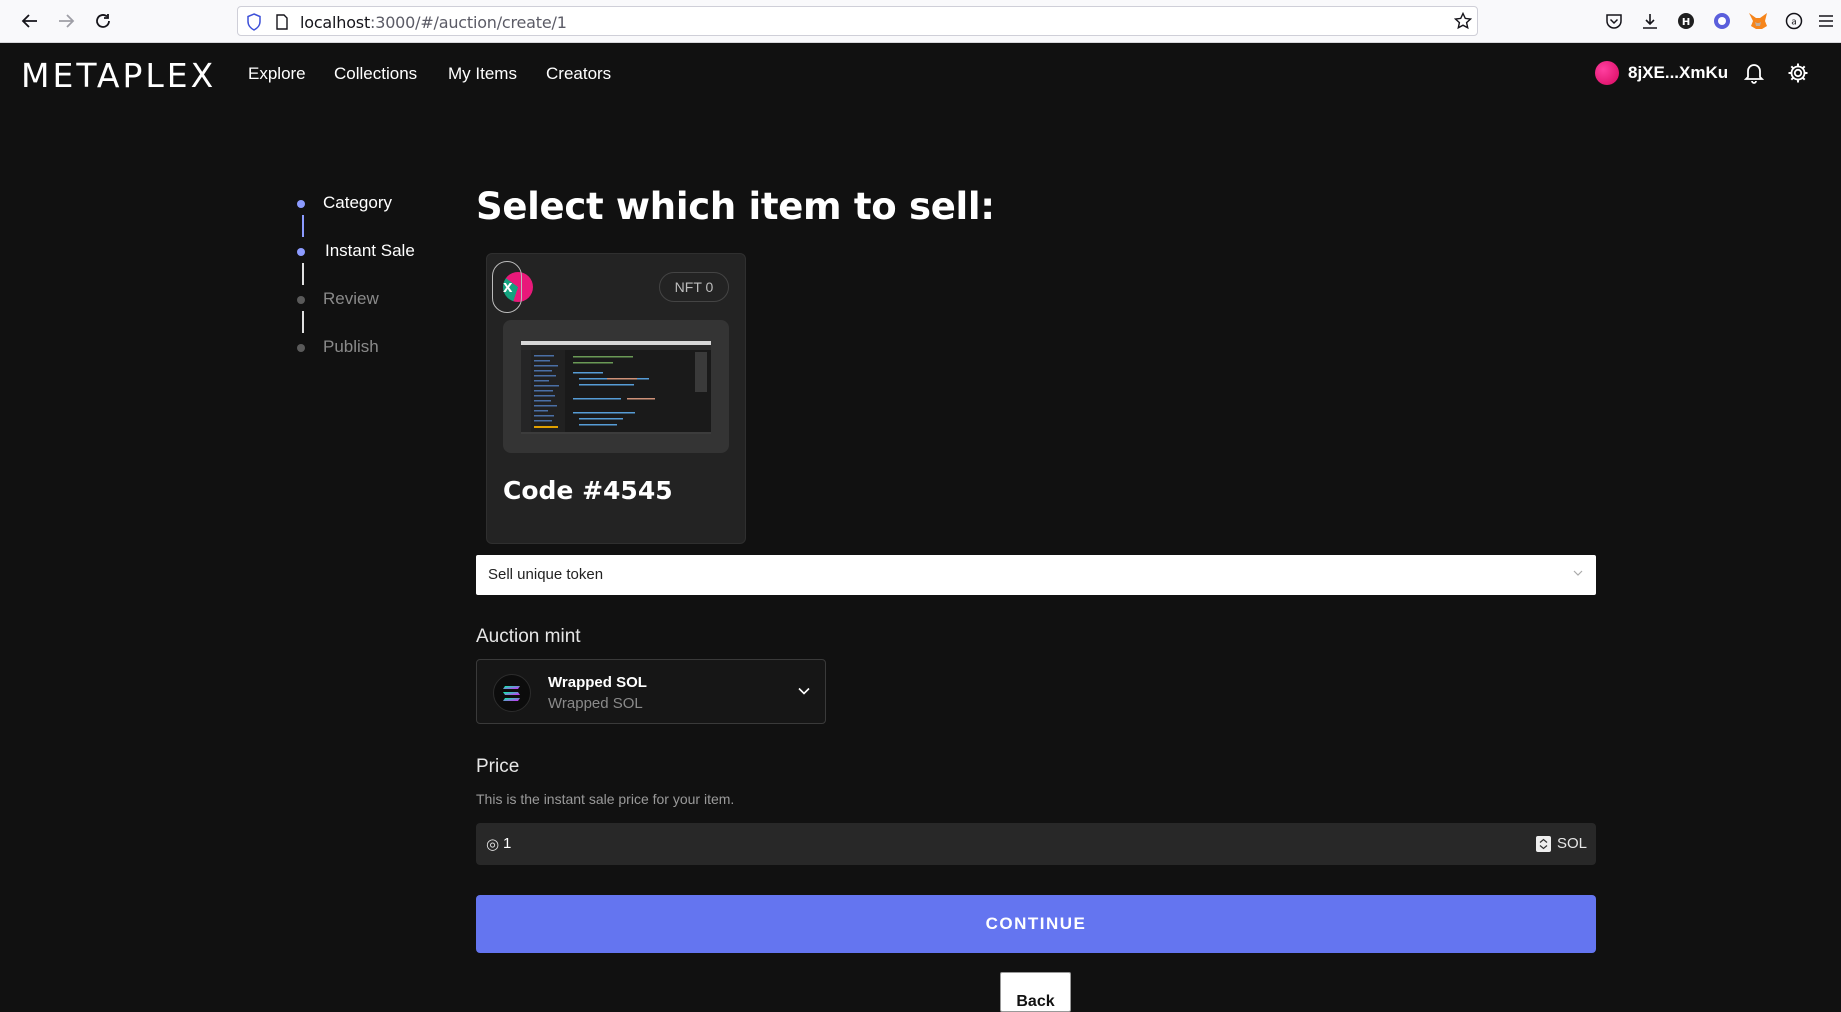  I want to click on back-button: Back, so click(1035, 992).